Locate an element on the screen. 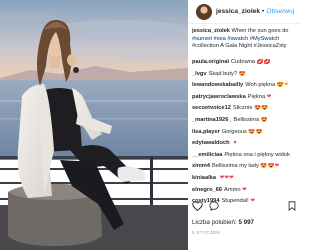  comment-username: lisa.player is located at coordinates (206, 132).